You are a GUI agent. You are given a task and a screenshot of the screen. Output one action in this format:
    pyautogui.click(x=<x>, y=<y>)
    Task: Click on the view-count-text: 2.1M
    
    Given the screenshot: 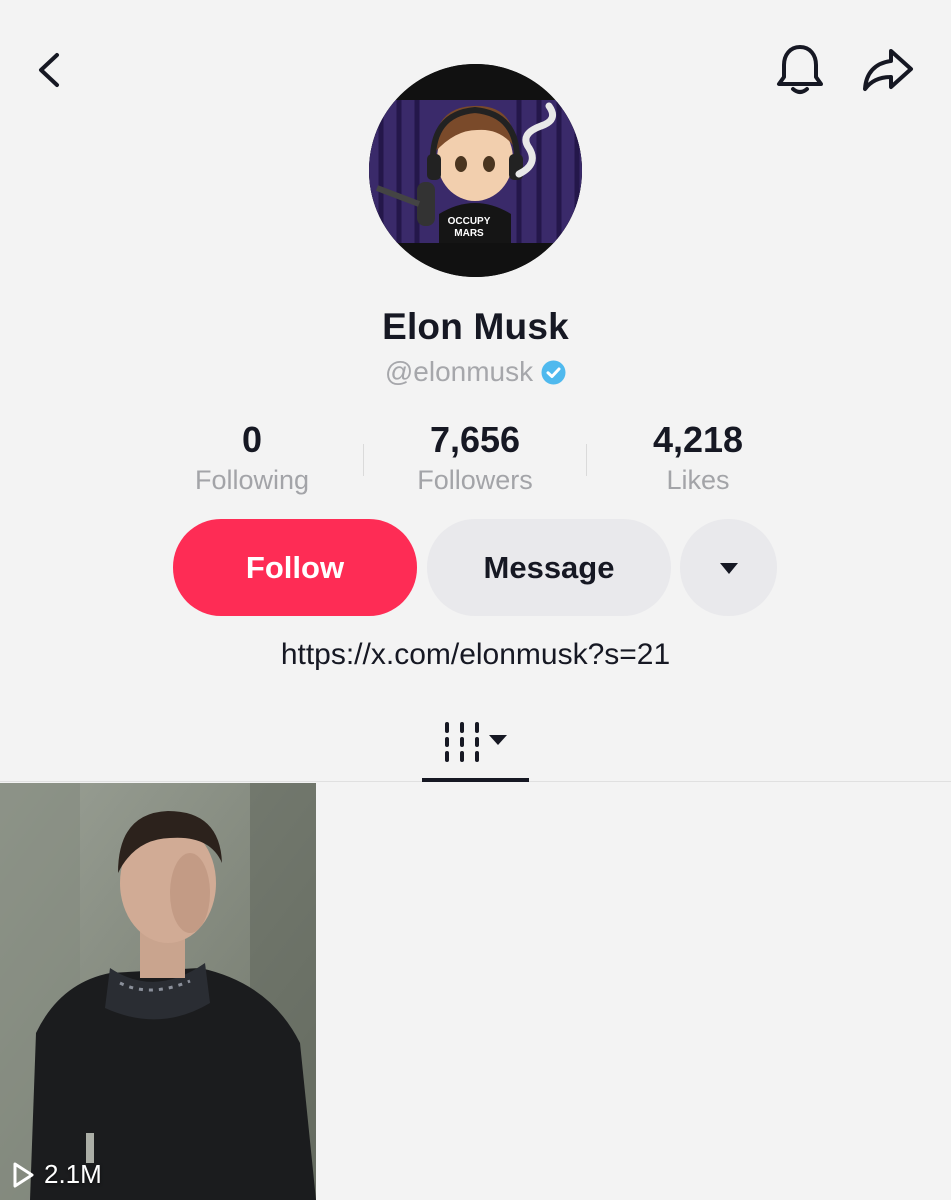 What is the action you would take?
    pyautogui.click(x=73, y=1174)
    